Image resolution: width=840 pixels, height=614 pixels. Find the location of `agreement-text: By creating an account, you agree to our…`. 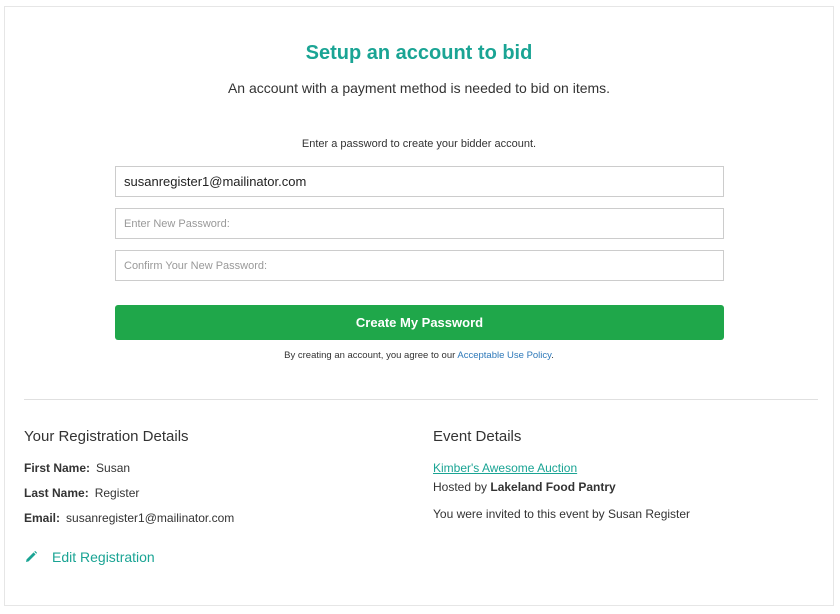

agreement-text: By creating an account, you agree to our… is located at coordinates (419, 355).